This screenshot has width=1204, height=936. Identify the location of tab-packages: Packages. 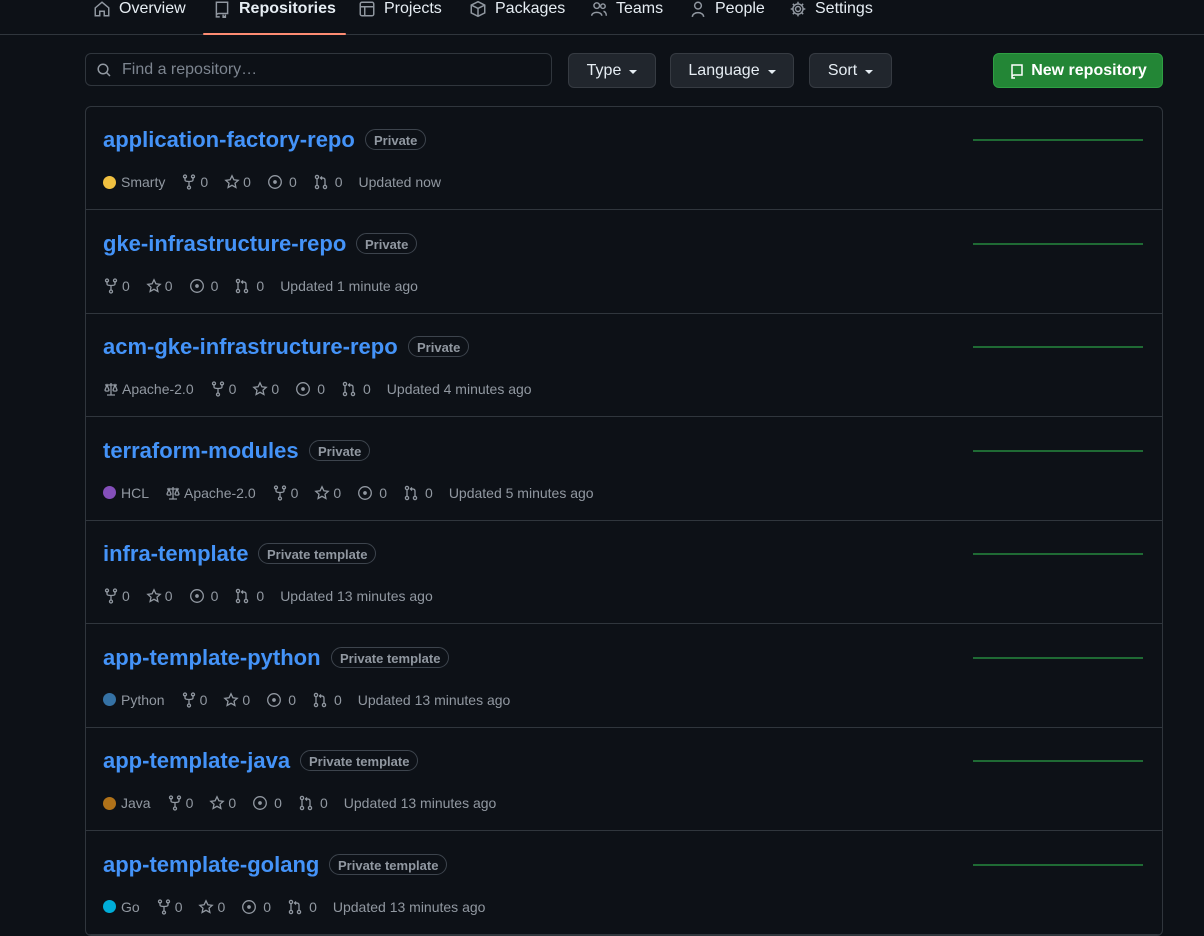
(517, 17).